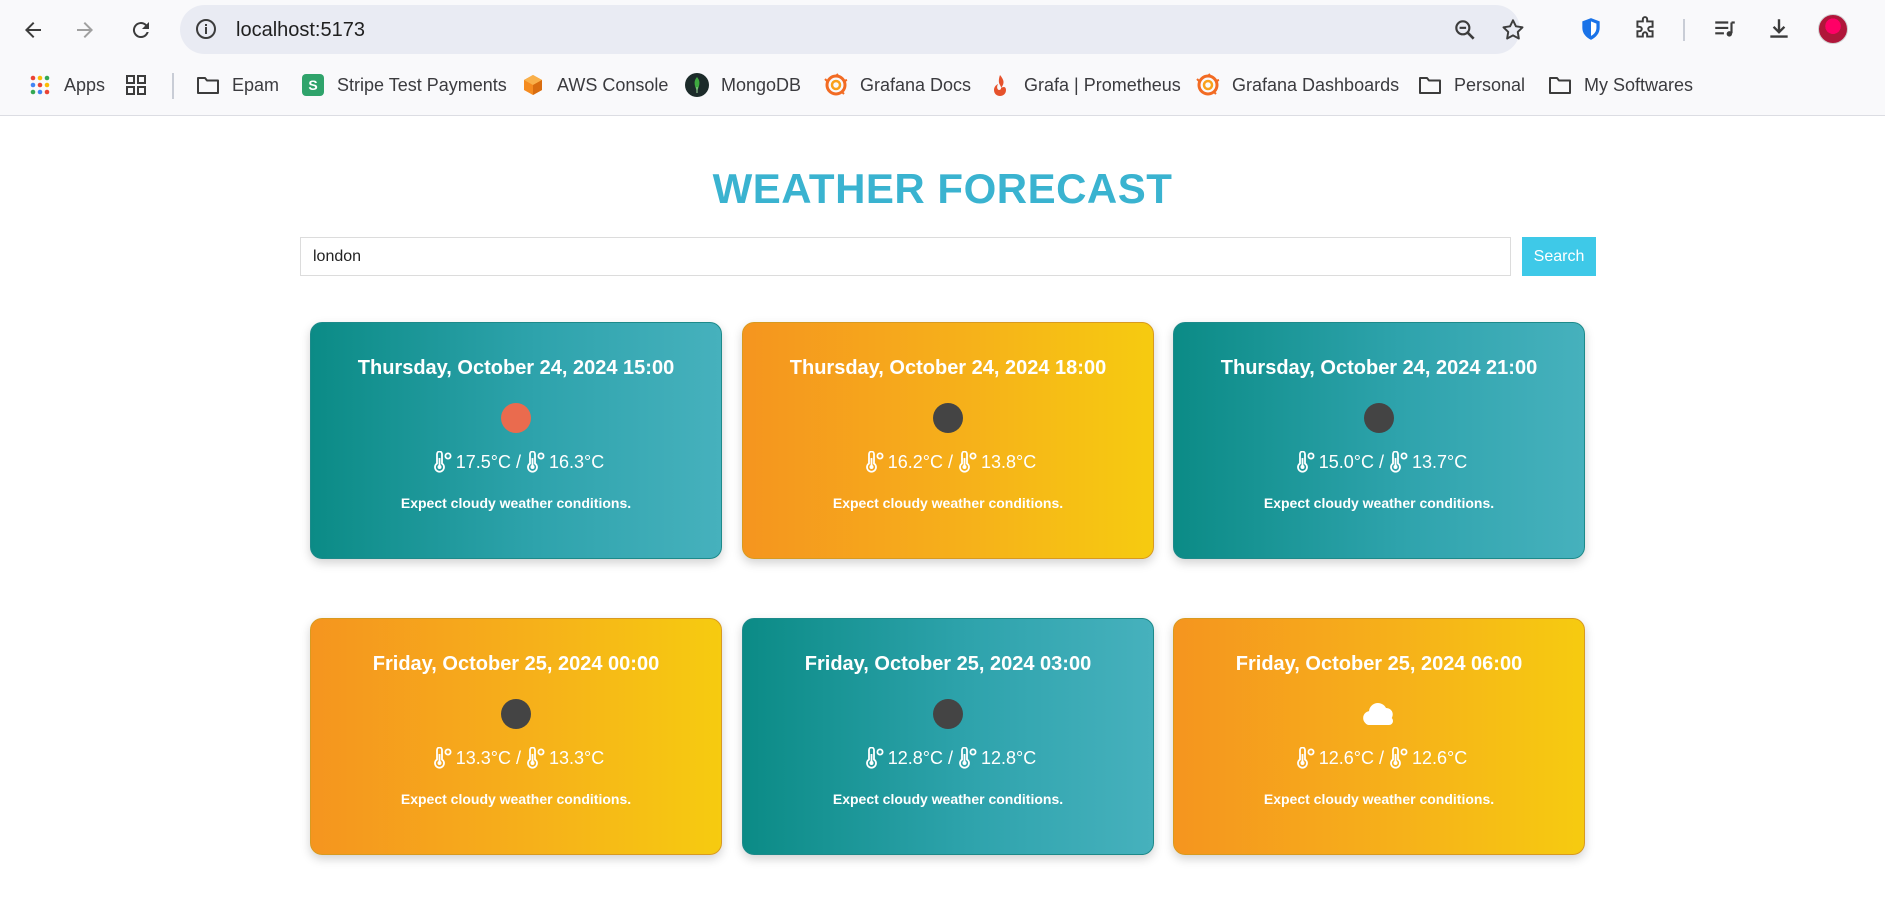 The width and height of the screenshot is (1885, 901). I want to click on reload-icon, so click(140, 30).